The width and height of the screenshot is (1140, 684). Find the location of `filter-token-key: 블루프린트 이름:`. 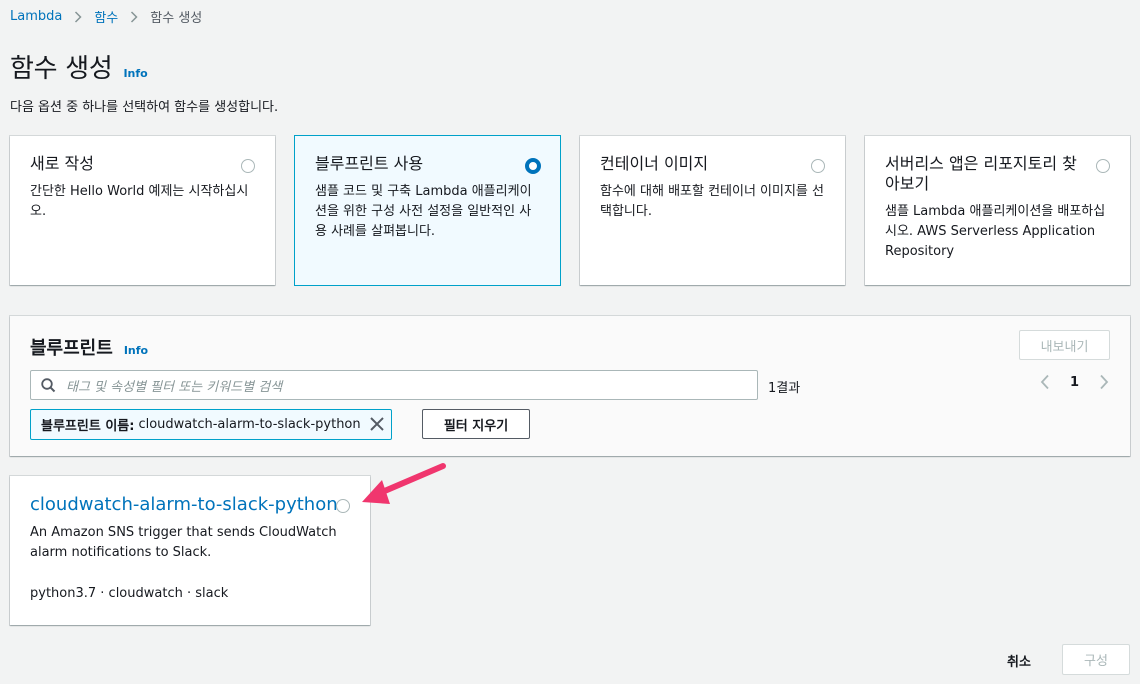

filter-token-key: 블루프린트 이름: is located at coordinates (88, 426).